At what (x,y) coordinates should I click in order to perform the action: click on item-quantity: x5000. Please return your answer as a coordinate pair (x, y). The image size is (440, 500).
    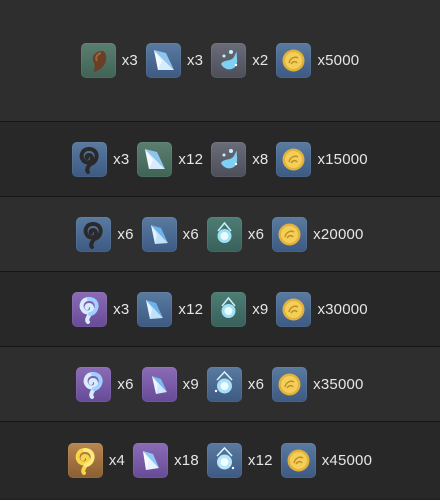
    Looking at the image, I should click on (338, 60).